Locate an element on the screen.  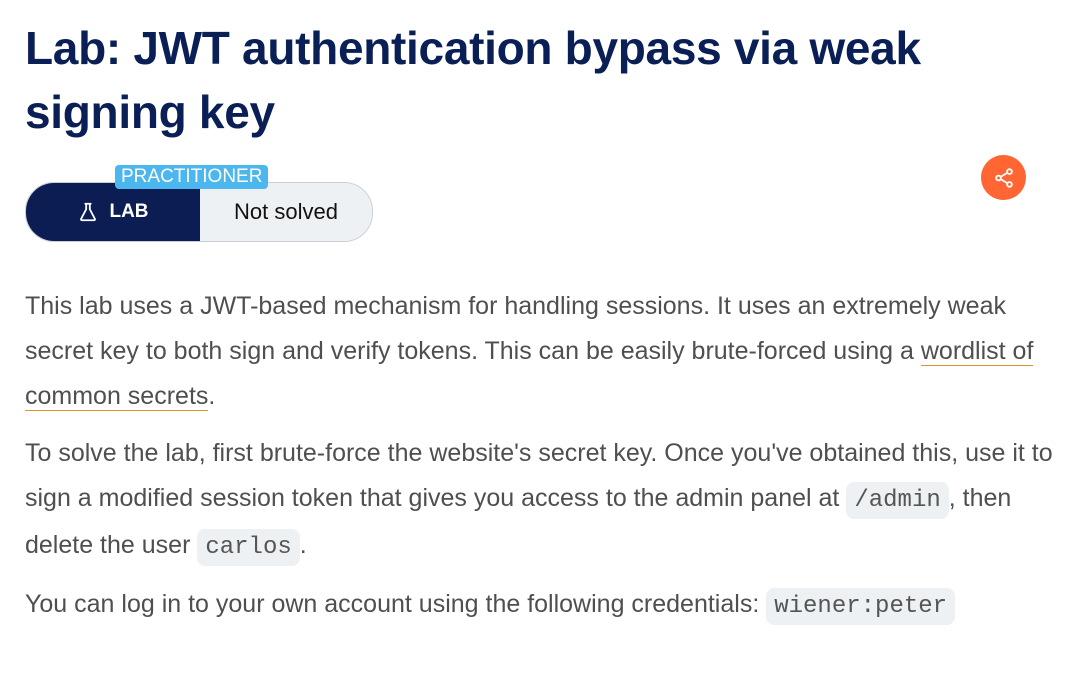
username-code: carlos is located at coordinates (248, 547).